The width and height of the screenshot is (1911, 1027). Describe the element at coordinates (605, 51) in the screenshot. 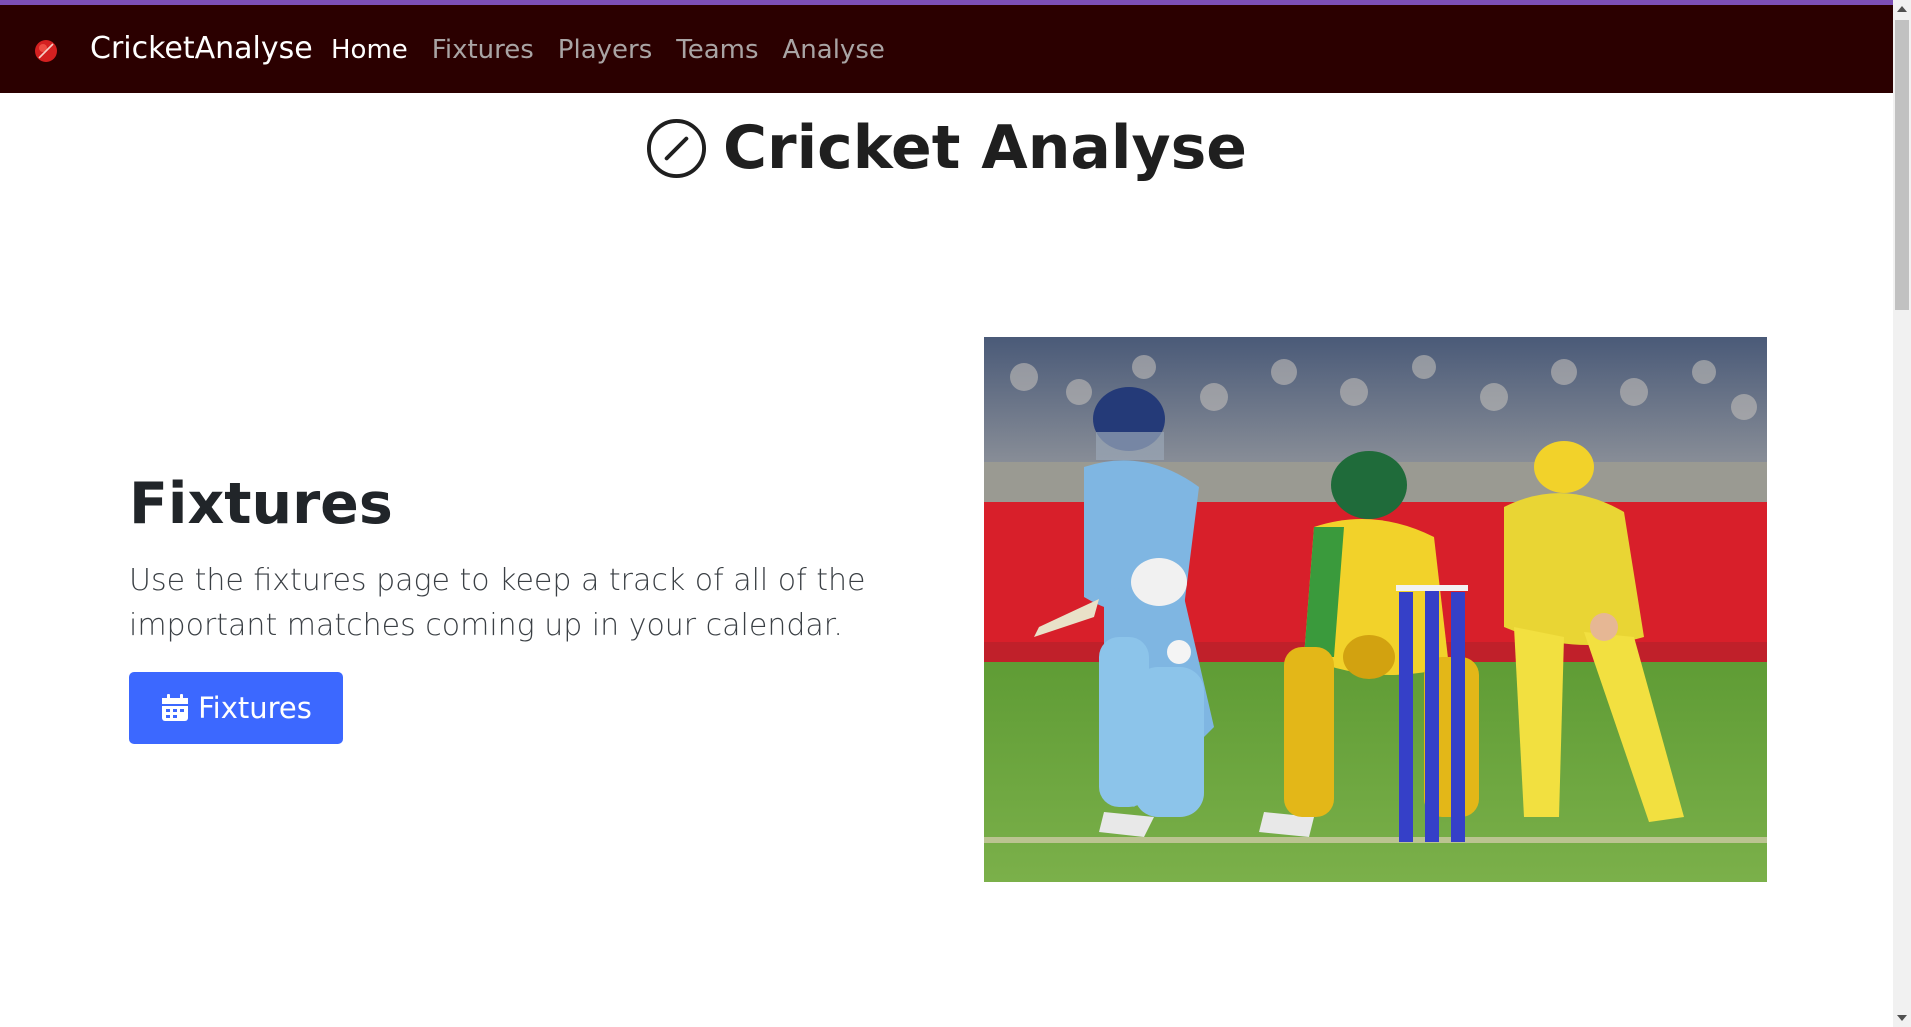

I see `nav-link-players: Players` at that location.